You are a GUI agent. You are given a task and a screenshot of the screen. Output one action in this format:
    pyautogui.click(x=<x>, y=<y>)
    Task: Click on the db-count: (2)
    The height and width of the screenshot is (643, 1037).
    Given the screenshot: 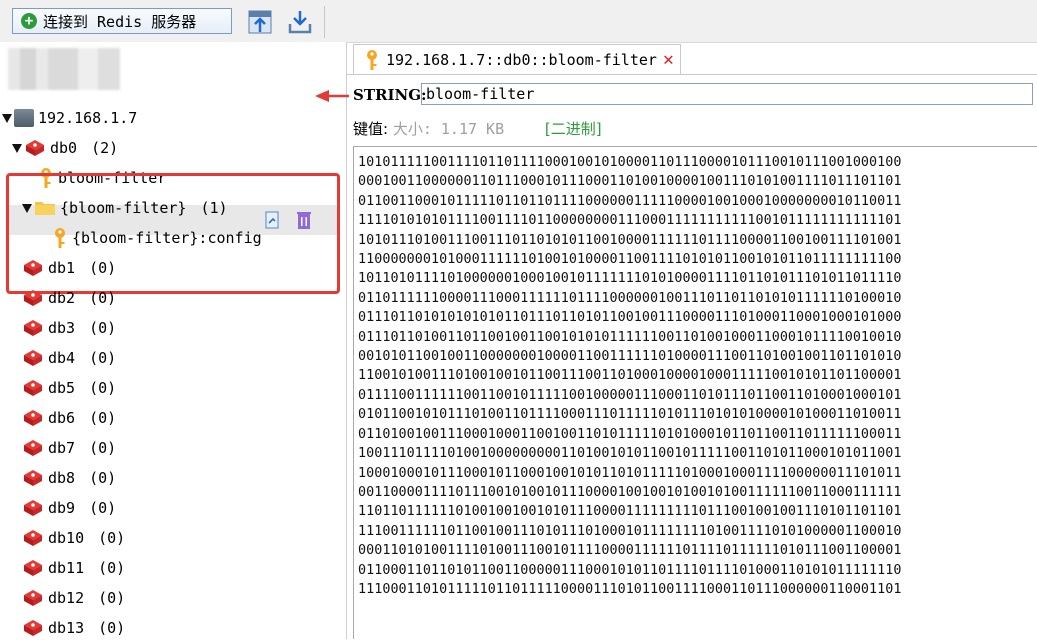 What is the action you would take?
    pyautogui.click(x=105, y=148)
    